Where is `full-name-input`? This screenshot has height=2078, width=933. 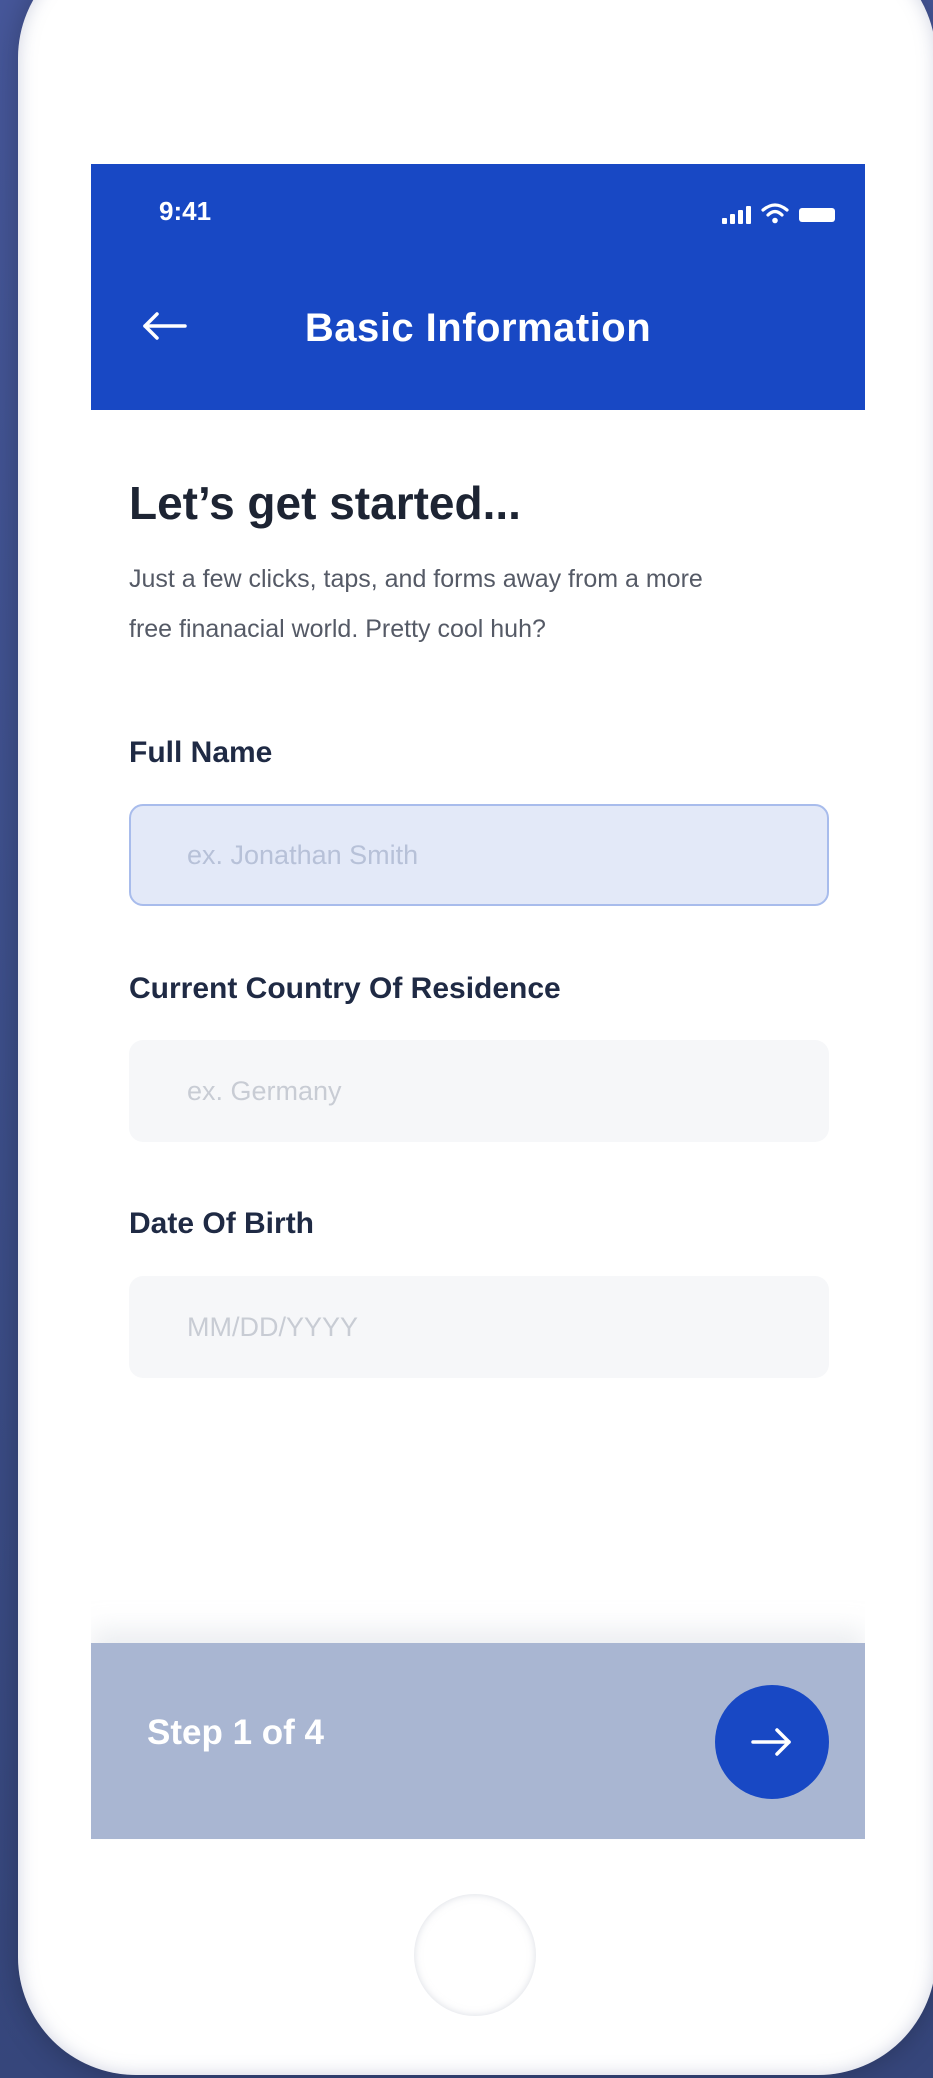 full-name-input is located at coordinates (479, 855).